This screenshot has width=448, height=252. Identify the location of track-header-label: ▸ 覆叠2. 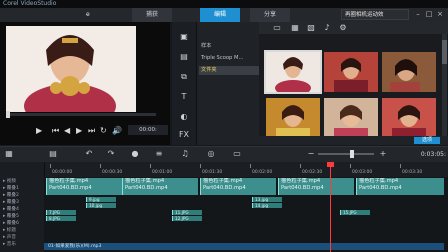
(23, 195).